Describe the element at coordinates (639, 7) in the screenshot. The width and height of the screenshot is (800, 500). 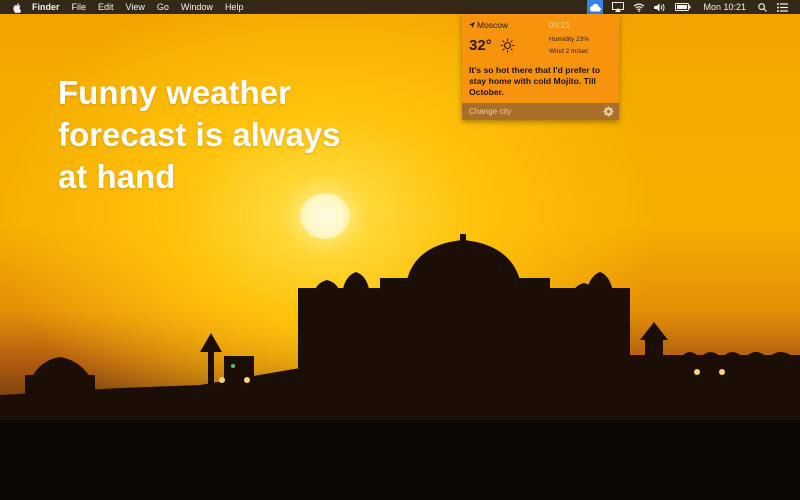
I see `wifi-icon` at that location.